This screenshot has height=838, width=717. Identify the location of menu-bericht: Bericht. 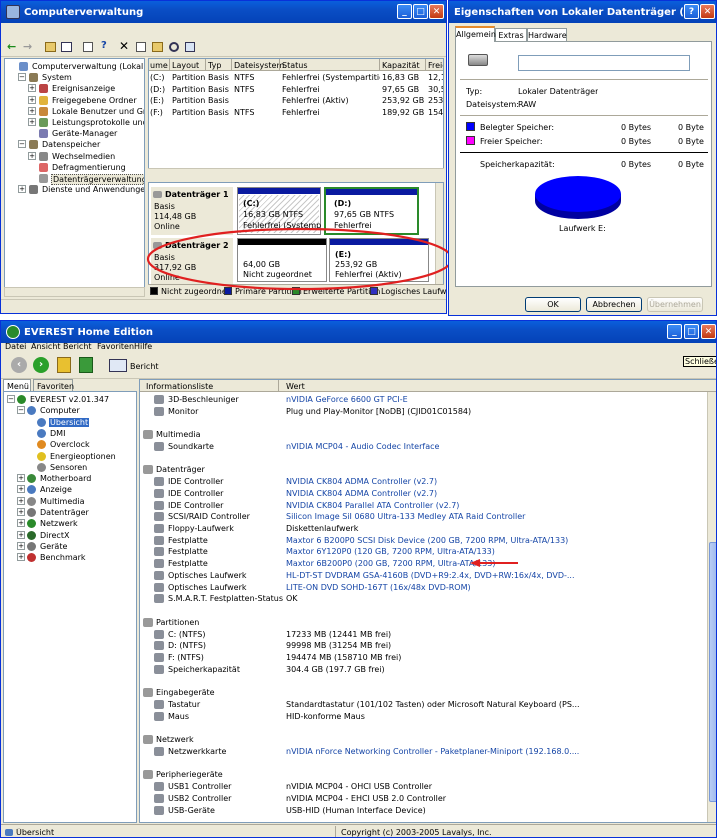
(77, 346).